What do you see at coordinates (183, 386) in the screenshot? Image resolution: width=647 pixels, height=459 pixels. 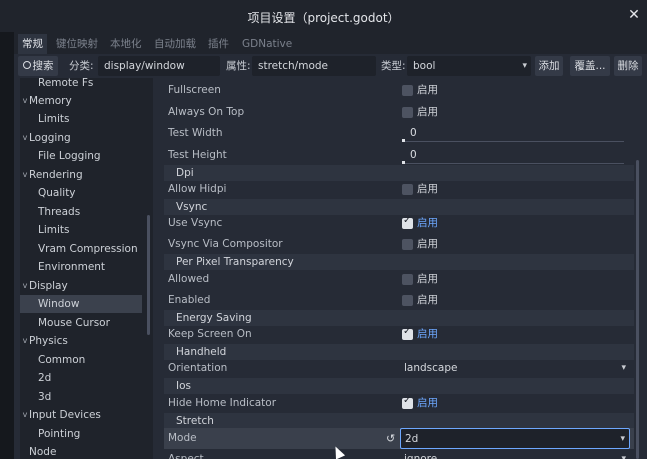 I see `section-title: Ios` at bounding box center [183, 386].